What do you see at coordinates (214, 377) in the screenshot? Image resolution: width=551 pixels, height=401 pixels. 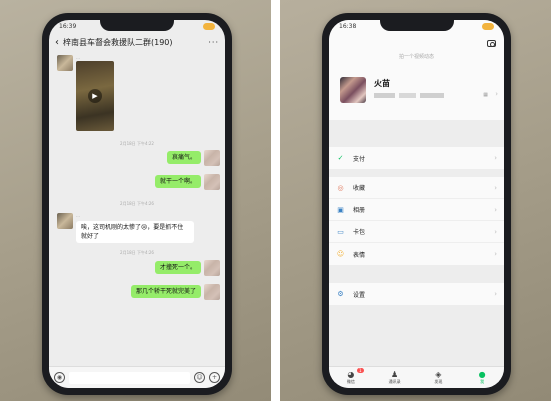 I see `plus-icon: +` at bounding box center [214, 377].